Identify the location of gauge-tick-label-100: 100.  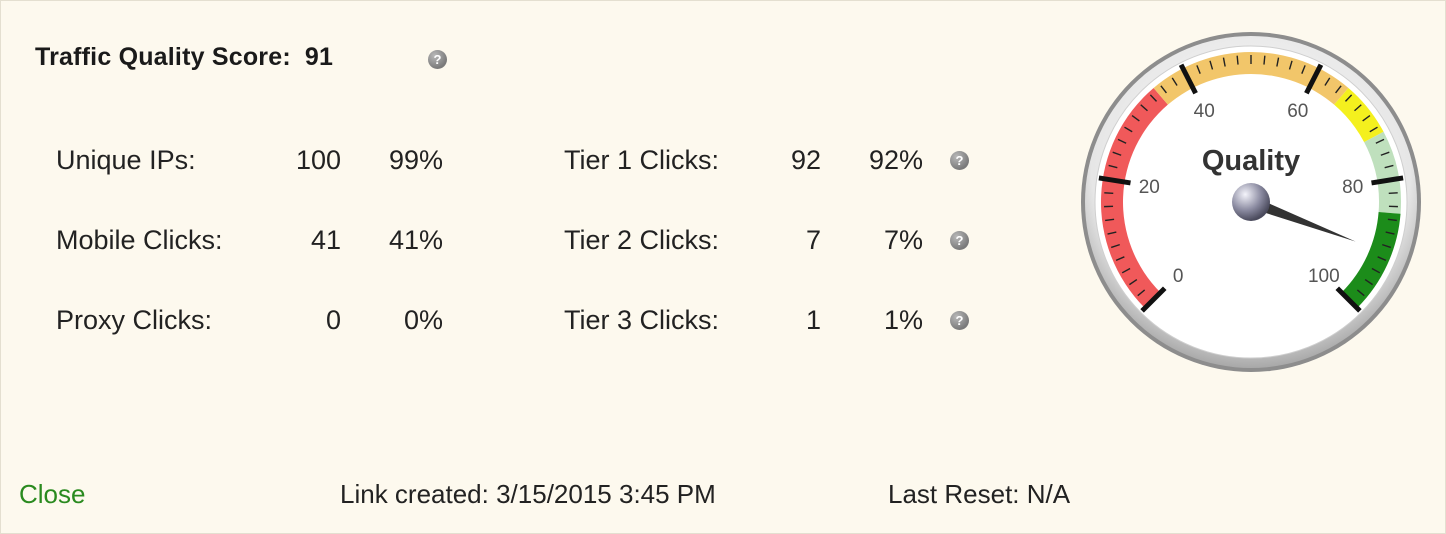
(1324, 276).